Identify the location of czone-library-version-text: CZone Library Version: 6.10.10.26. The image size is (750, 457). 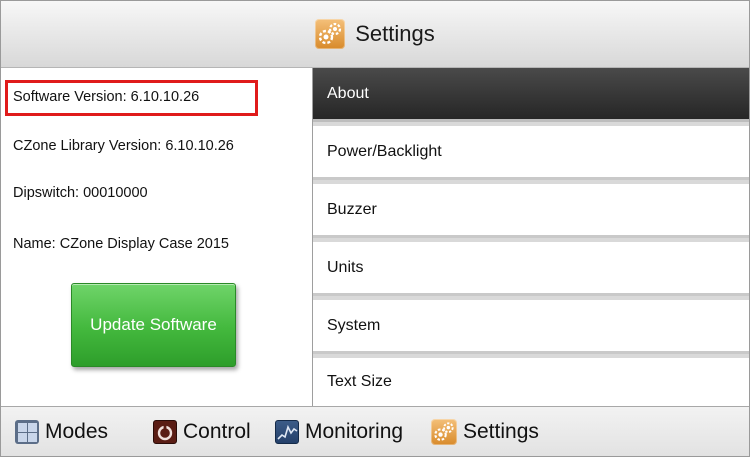
(123, 146).